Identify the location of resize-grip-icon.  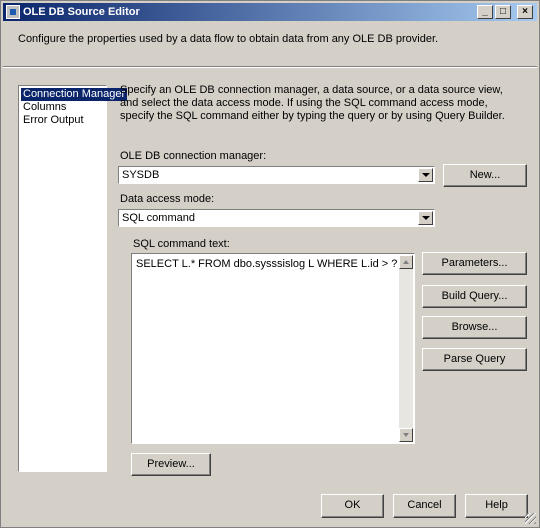
(530, 518).